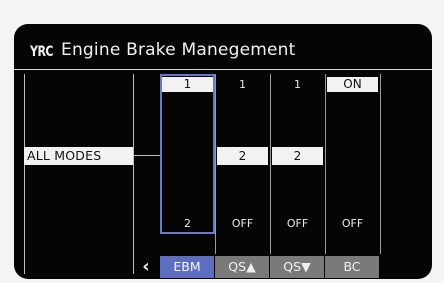  What do you see at coordinates (178, 50) in the screenshot?
I see `page-title: Engine Brake Manegement` at bounding box center [178, 50].